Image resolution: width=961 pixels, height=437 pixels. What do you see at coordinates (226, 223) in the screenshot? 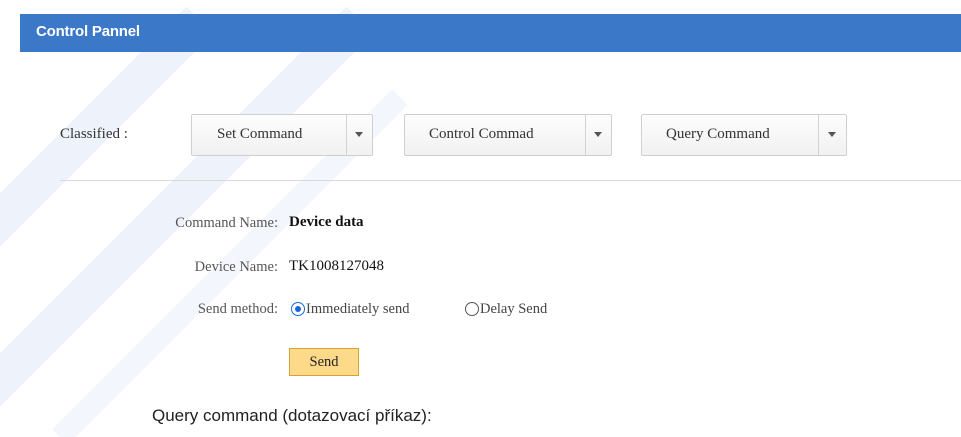
I see `command-name-label: Command Name:` at bounding box center [226, 223].